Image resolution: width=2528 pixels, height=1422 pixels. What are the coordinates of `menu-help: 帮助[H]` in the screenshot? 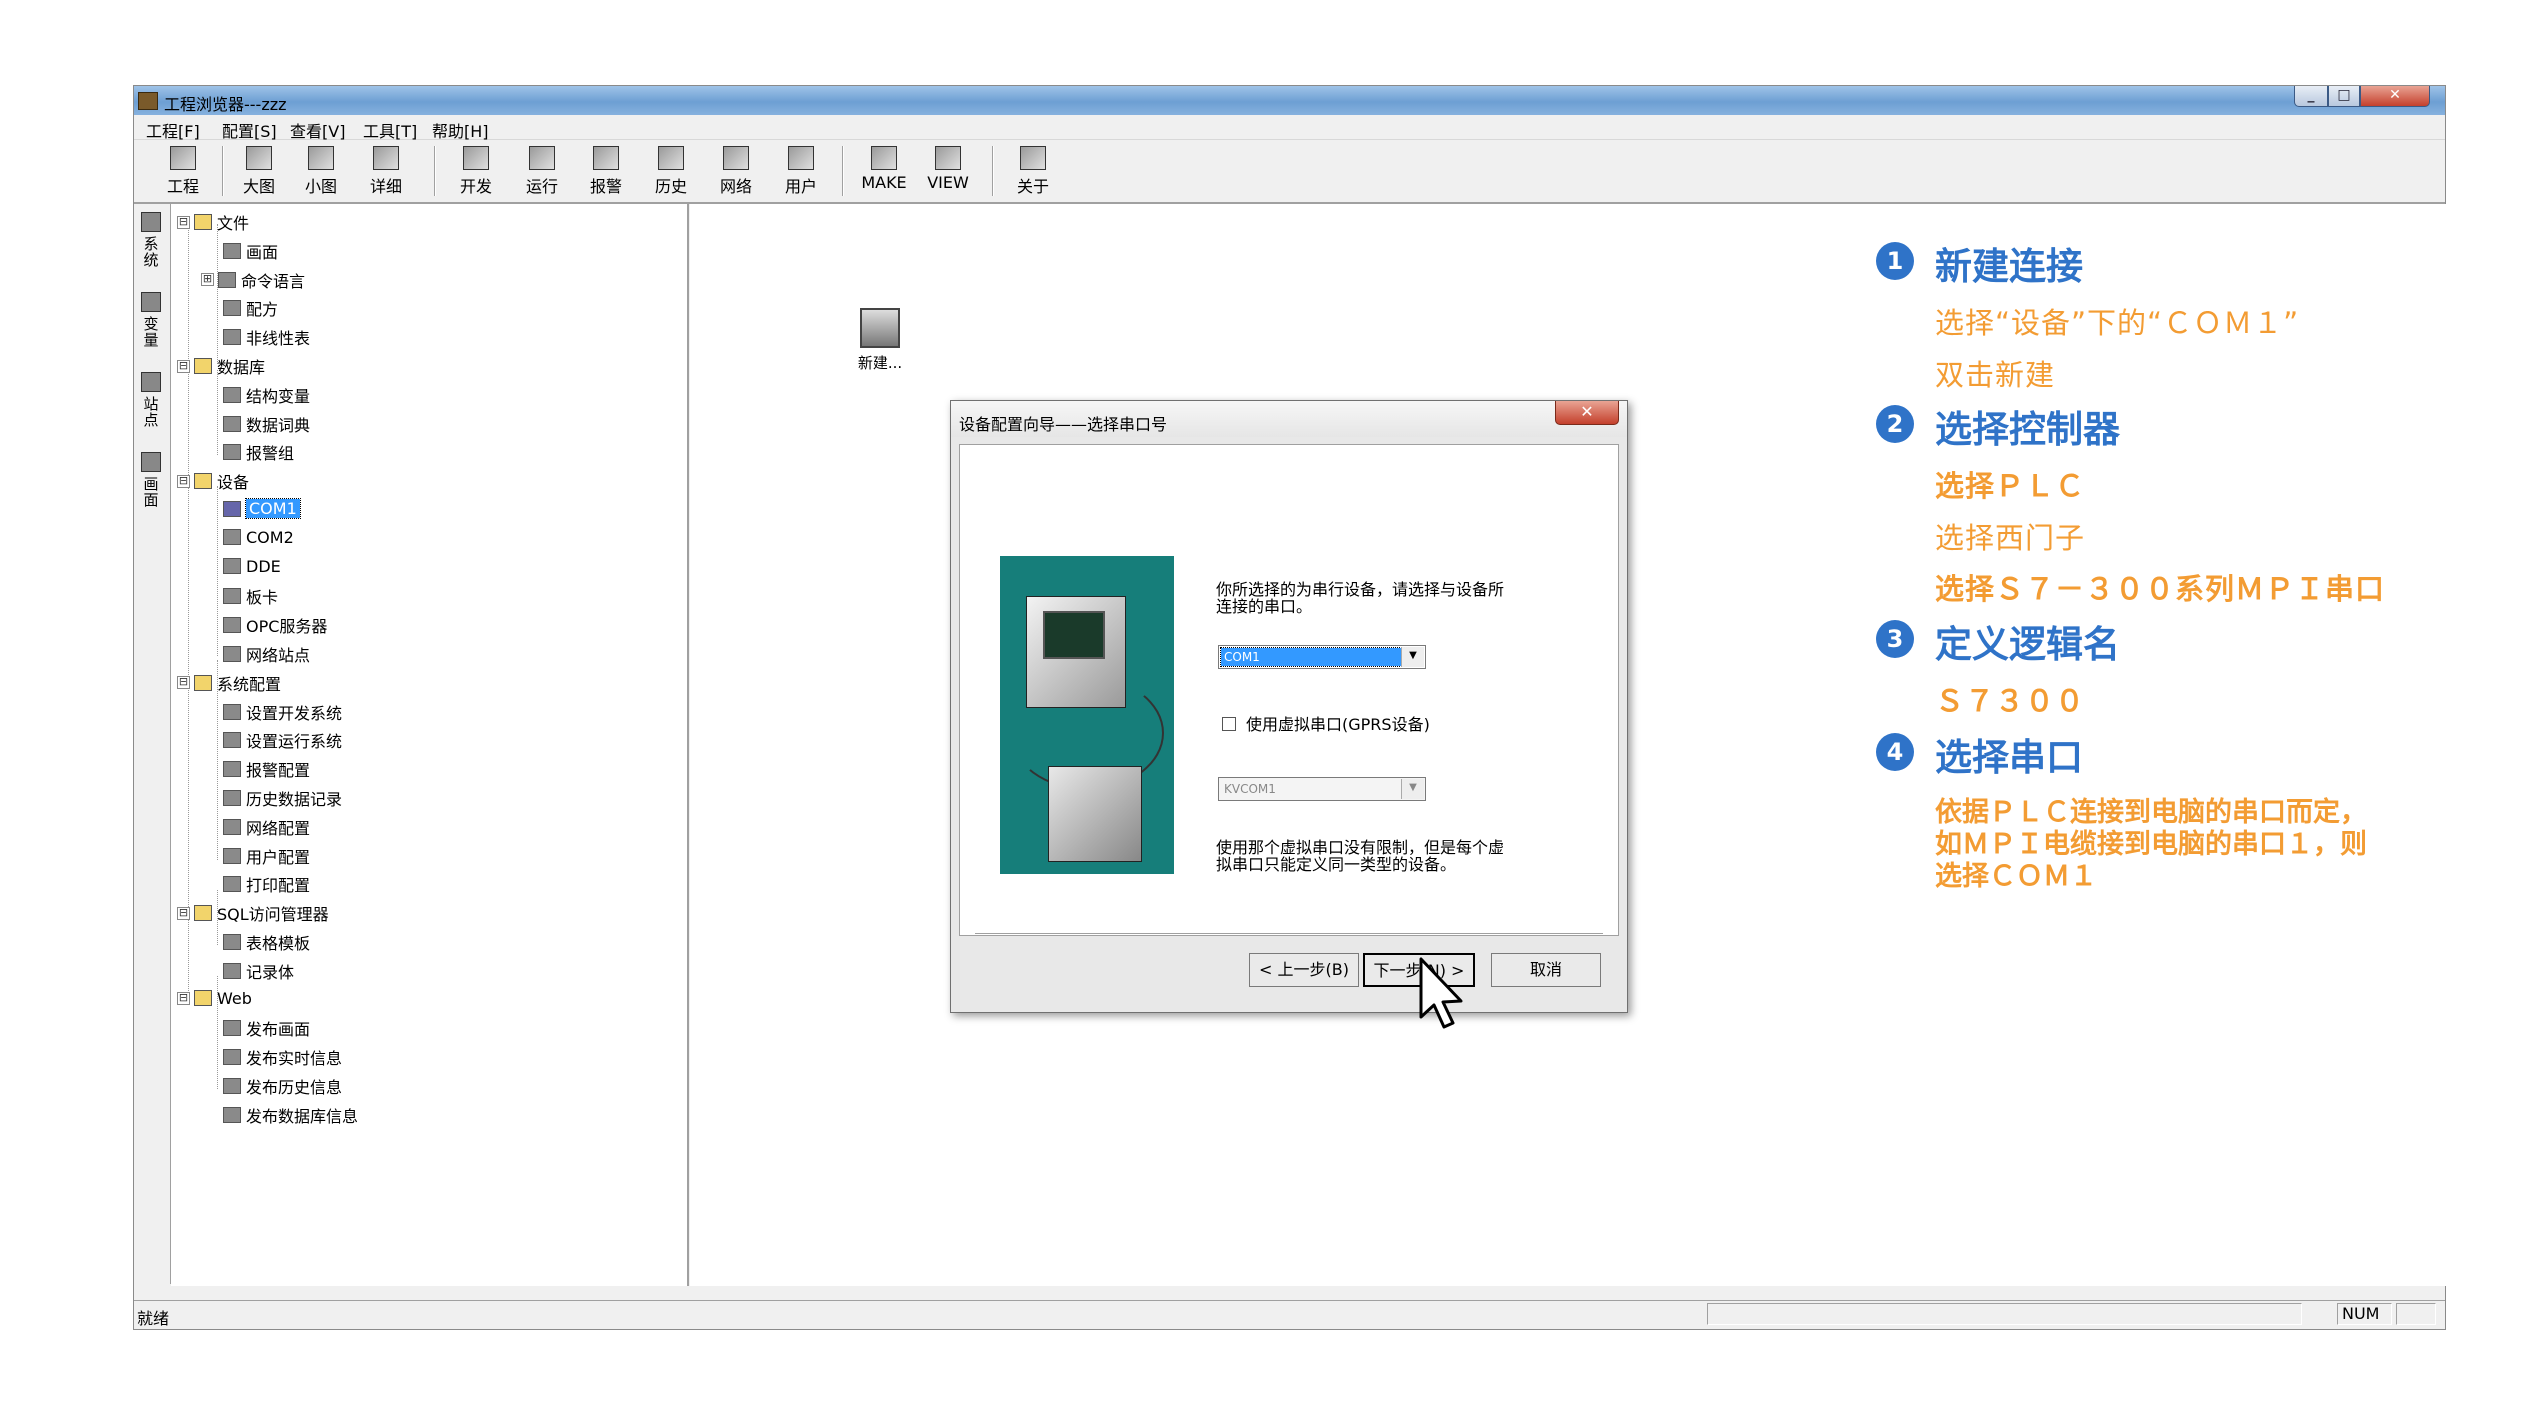 It's located at (460, 130).